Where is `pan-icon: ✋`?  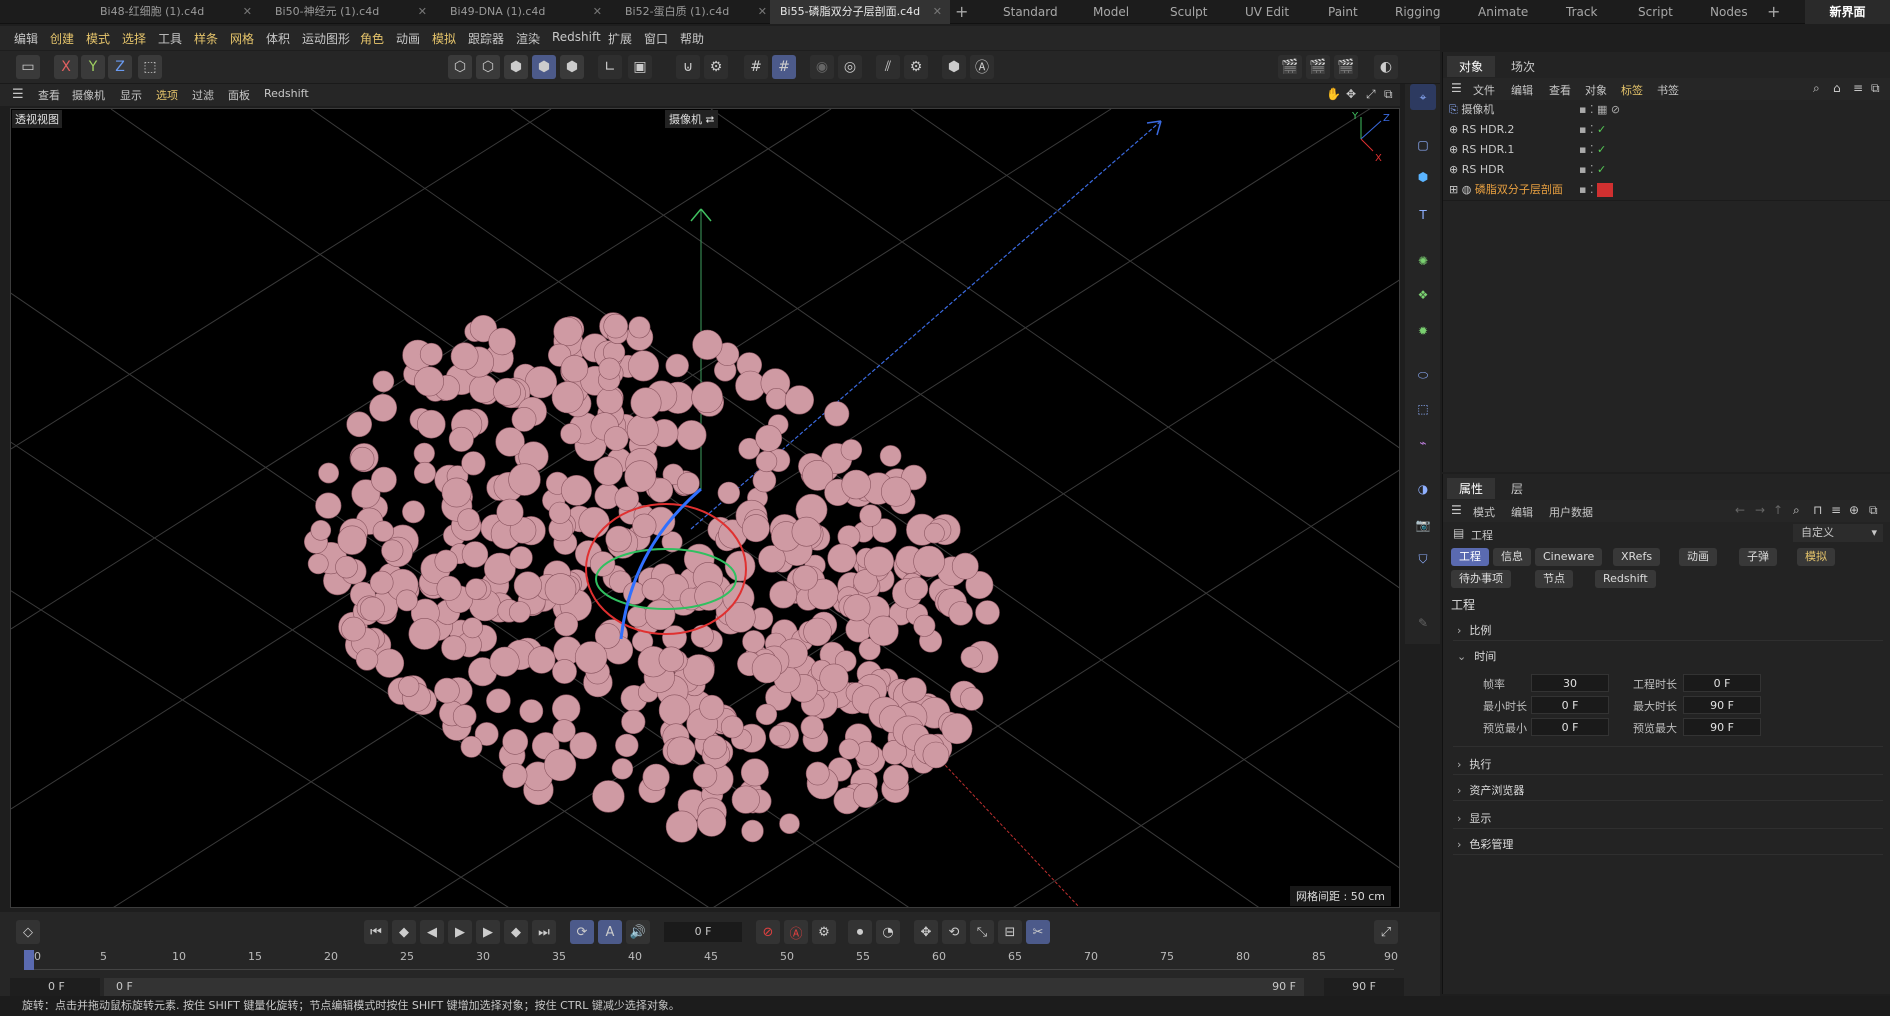 pan-icon: ✋ is located at coordinates (1333, 94).